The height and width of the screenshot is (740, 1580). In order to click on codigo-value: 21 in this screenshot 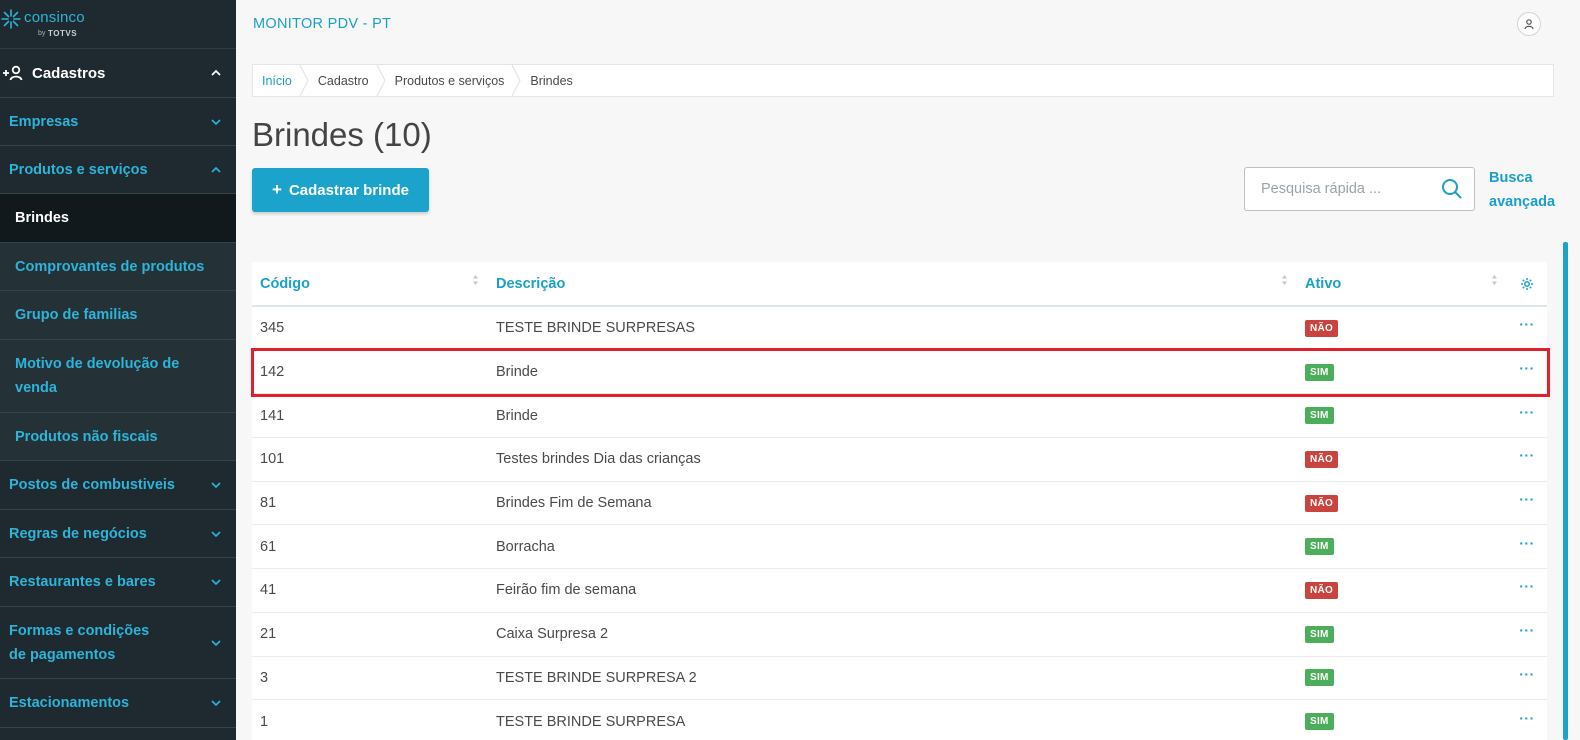, I will do `click(268, 634)`.